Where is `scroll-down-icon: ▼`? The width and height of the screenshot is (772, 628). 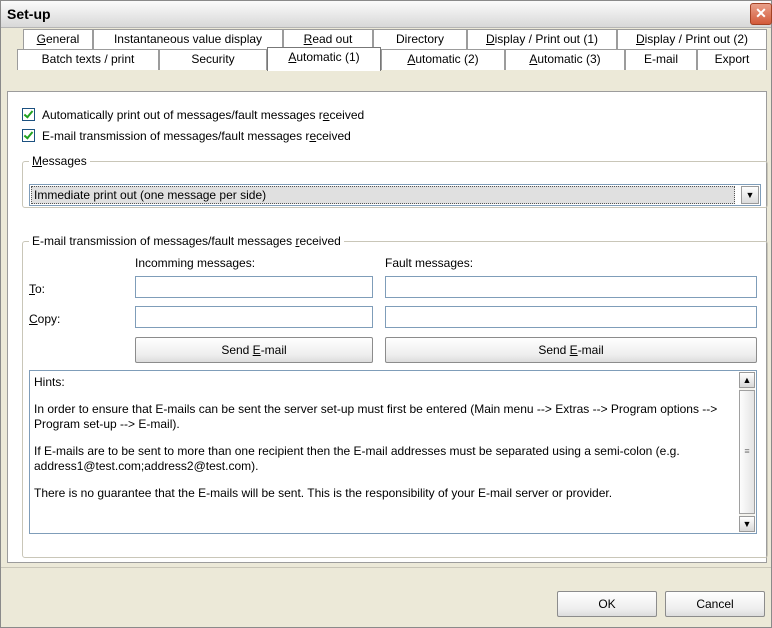 scroll-down-icon: ▼ is located at coordinates (747, 524).